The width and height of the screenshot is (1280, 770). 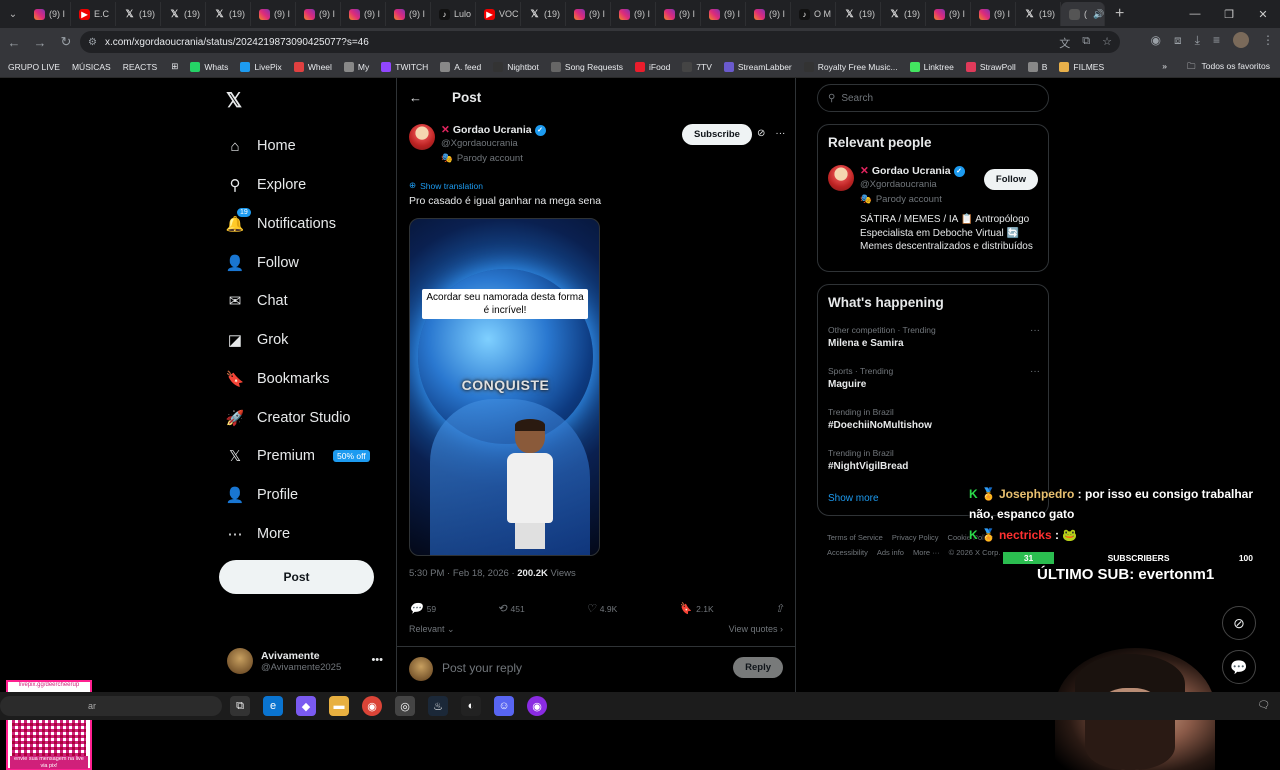 I want to click on bookmark-item: MÚSICAS, so click(x=91, y=67).